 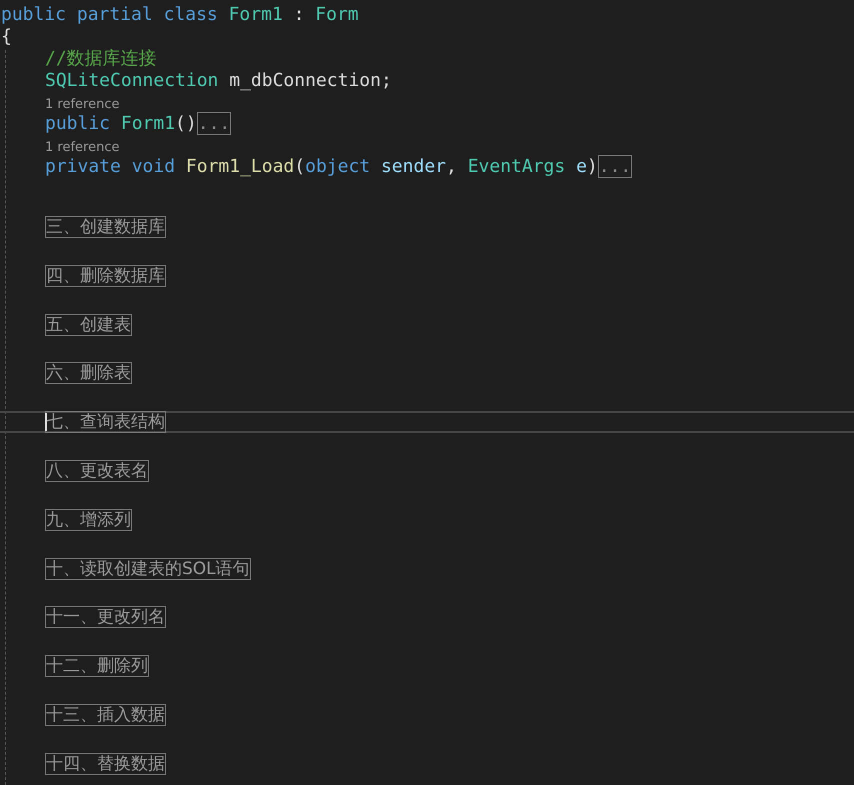 What do you see at coordinates (148, 569) in the screenshot?
I see `collapsed-region: 十、读取创建表的SOL语句` at bounding box center [148, 569].